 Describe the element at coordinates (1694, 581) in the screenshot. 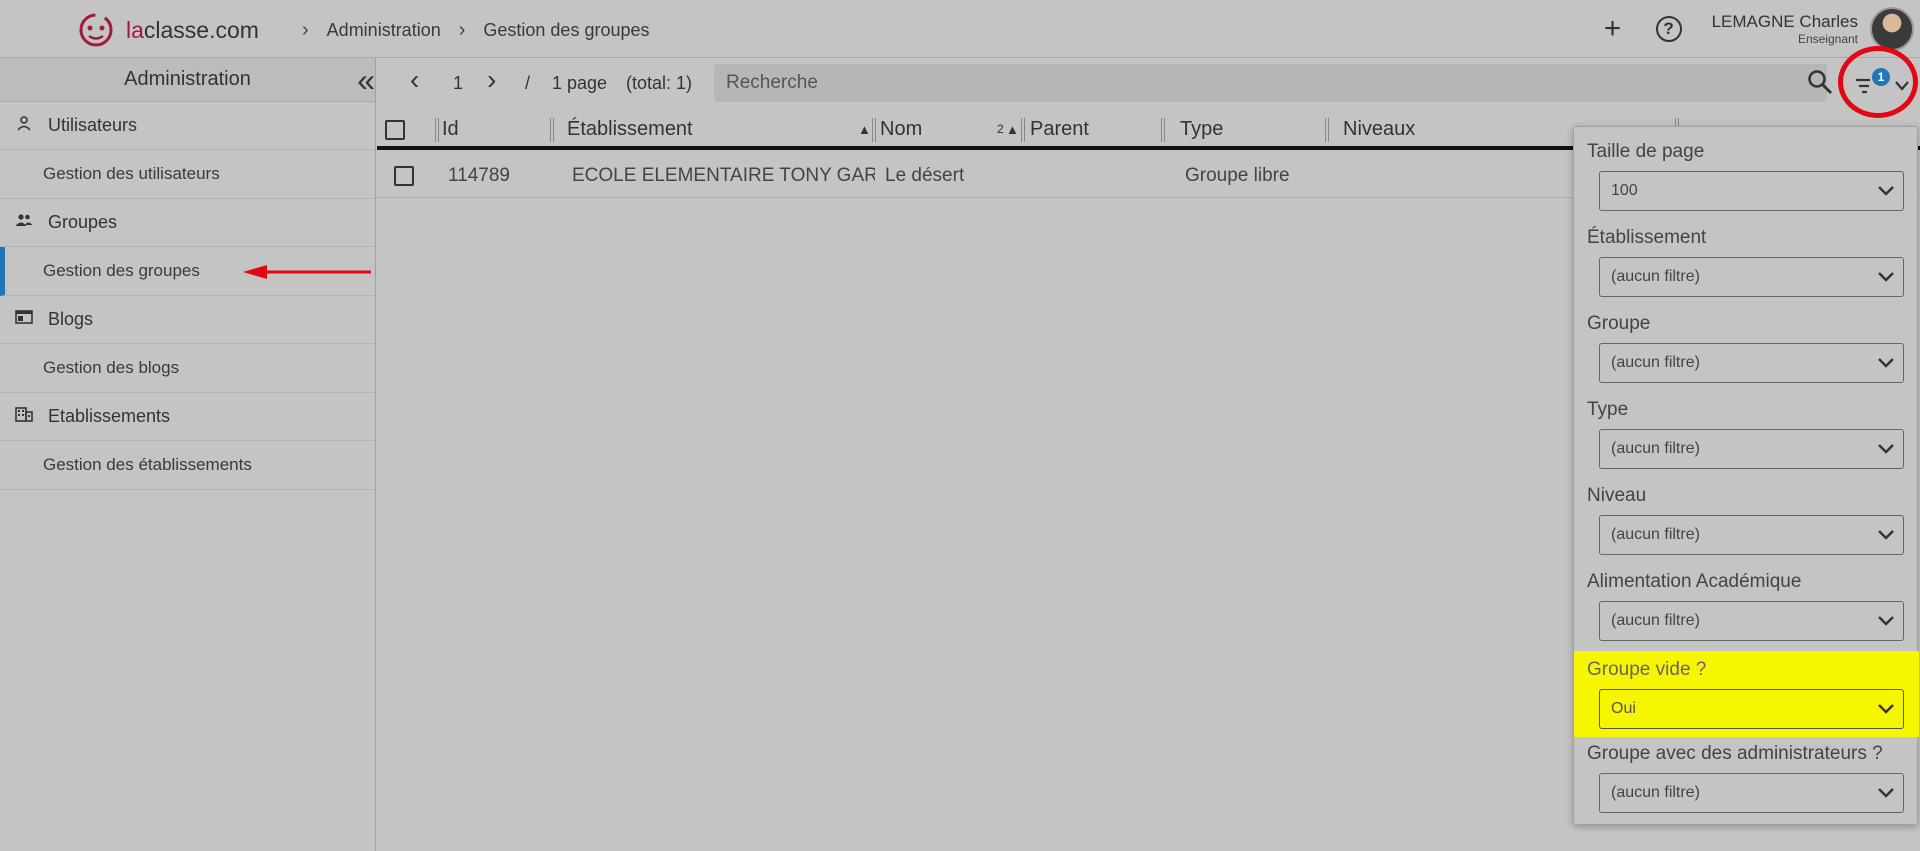

I see `filter-label: Alimentation Académique` at that location.